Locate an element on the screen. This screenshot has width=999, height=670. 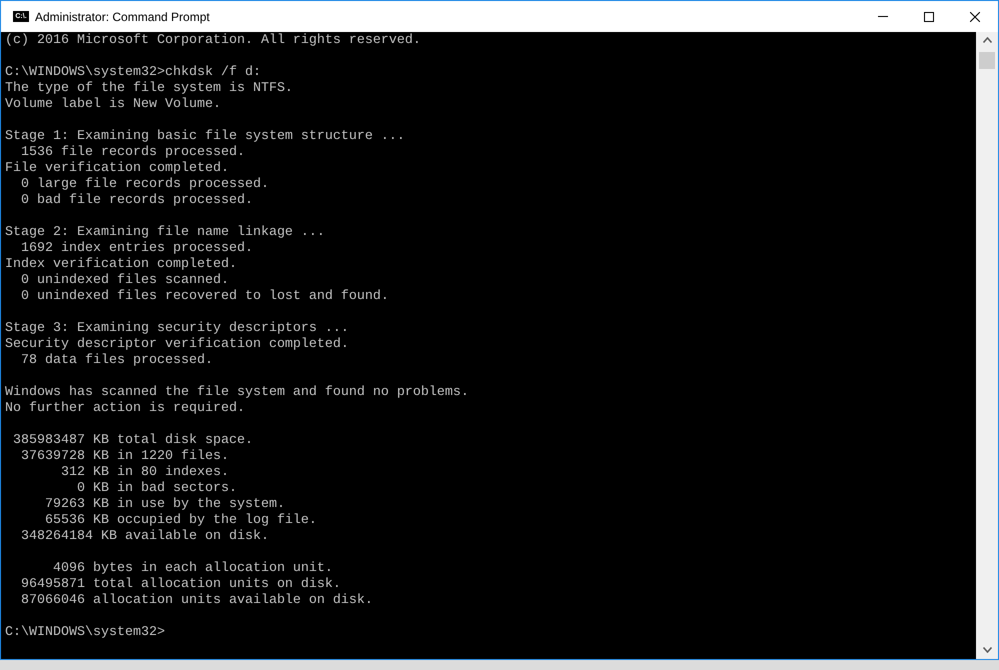
console-line: The type of the file system is NTFS. is located at coordinates (149, 89).